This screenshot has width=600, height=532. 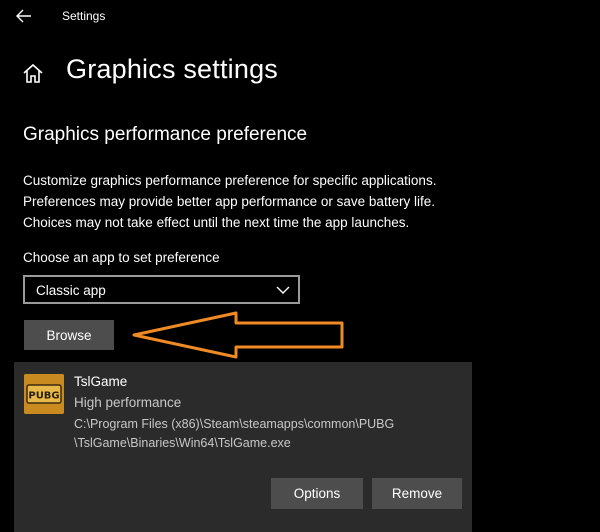 What do you see at coordinates (238, 335) in the screenshot?
I see `annotation-arrow-icon` at bounding box center [238, 335].